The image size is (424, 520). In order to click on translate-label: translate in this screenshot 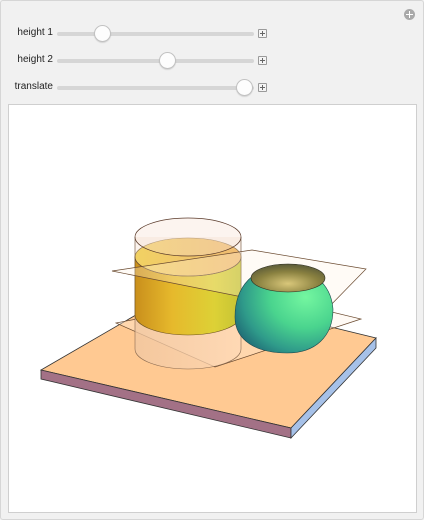, I will do `click(33, 86)`.